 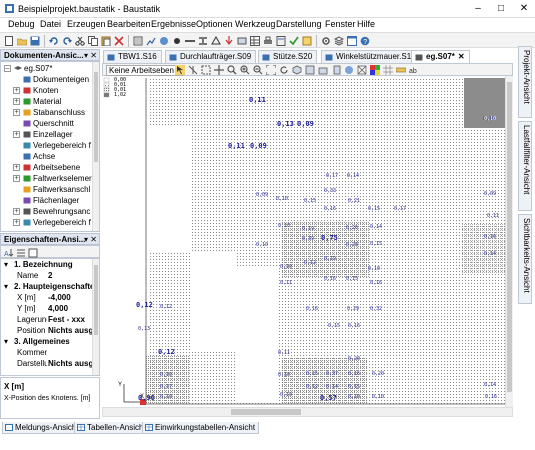 What do you see at coordinates (352, 41) in the screenshot?
I see `window-icon` at bounding box center [352, 41].